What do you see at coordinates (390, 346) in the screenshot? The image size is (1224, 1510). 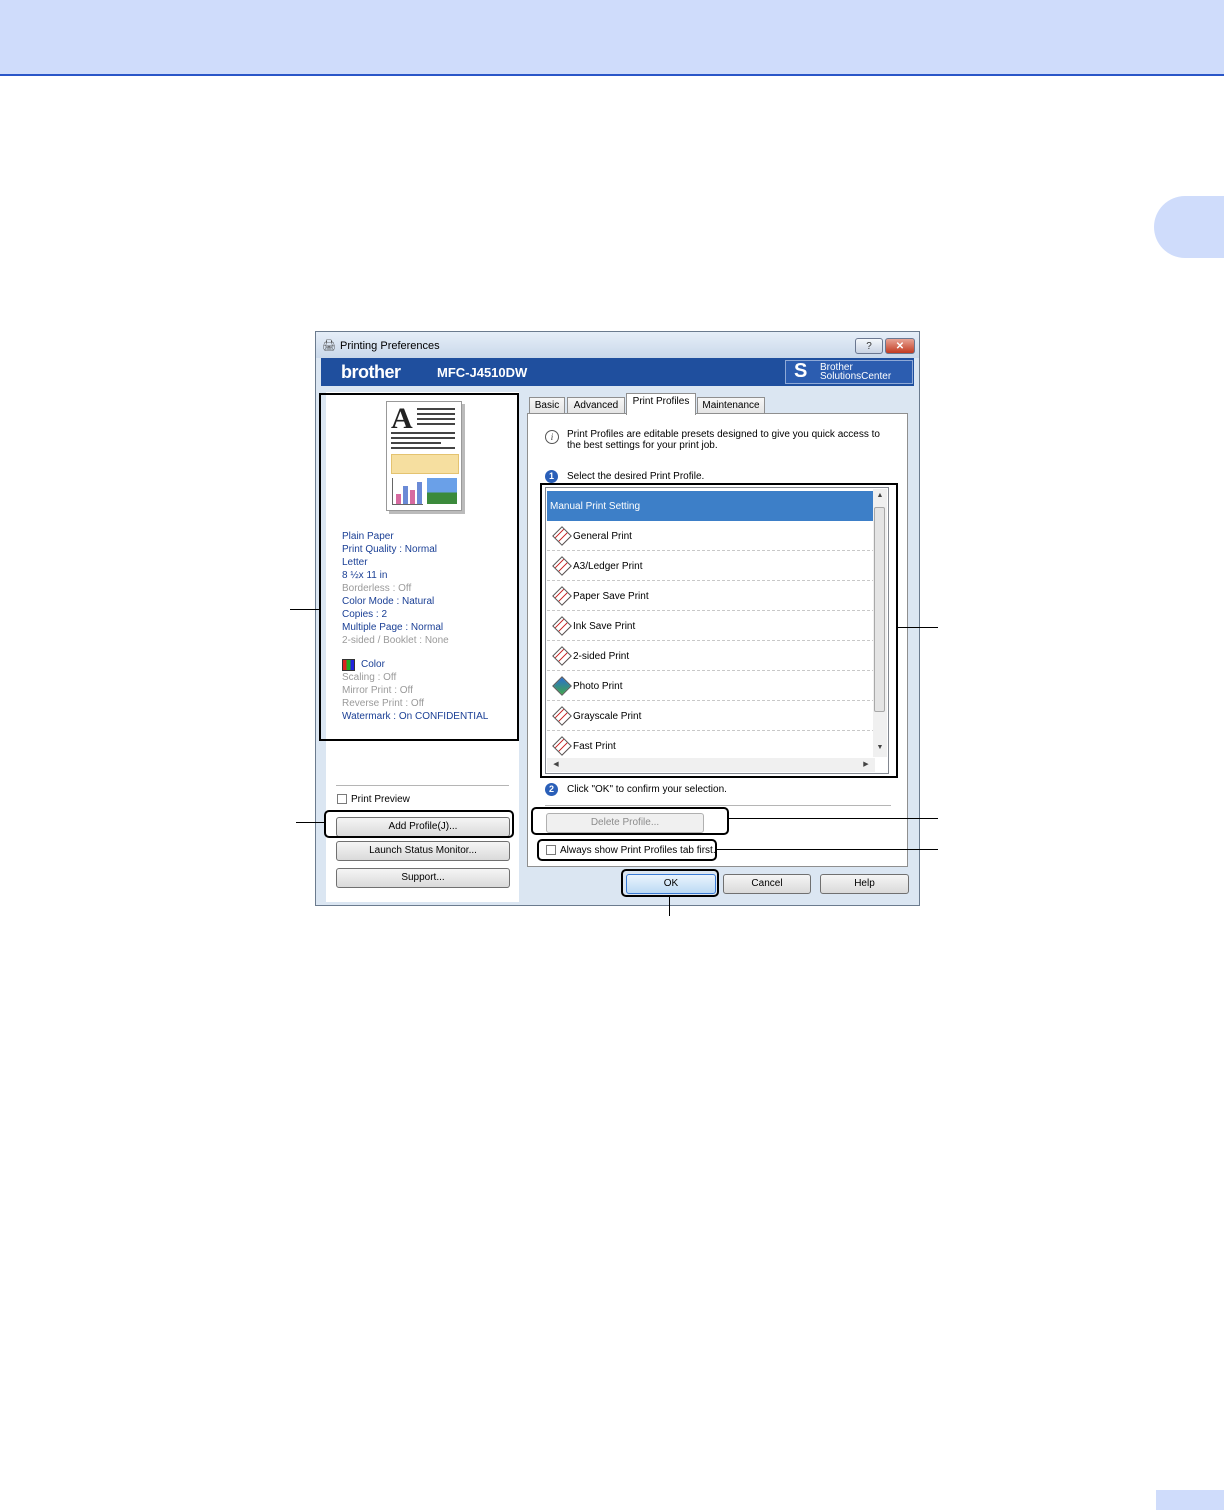 I see `window-title: Printing Preferences` at bounding box center [390, 346].